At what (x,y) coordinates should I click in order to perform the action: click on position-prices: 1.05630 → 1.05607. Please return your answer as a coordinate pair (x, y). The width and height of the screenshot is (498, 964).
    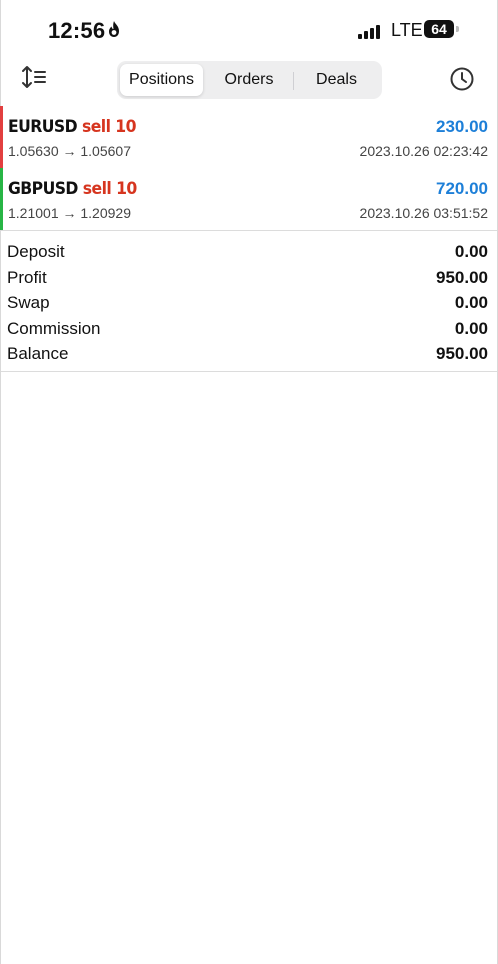
    Looking at the image, I should click on (69, 151).